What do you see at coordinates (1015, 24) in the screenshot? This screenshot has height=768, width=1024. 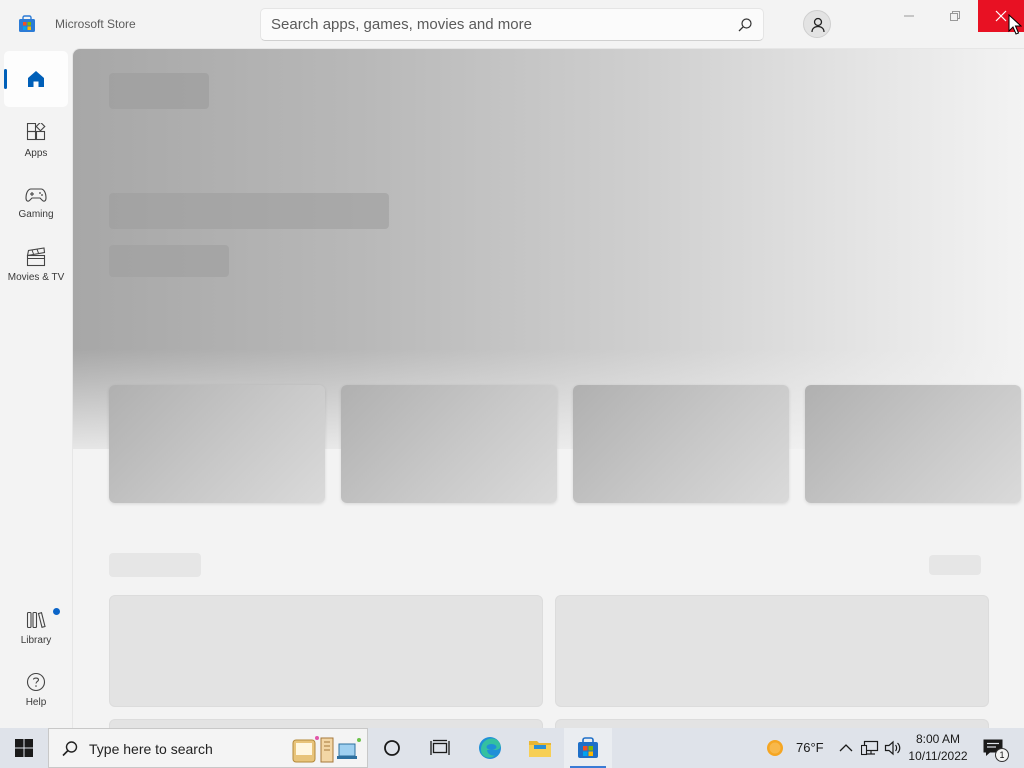 I see `mouse-cursor-icon` at bounding box center [1015, 24].